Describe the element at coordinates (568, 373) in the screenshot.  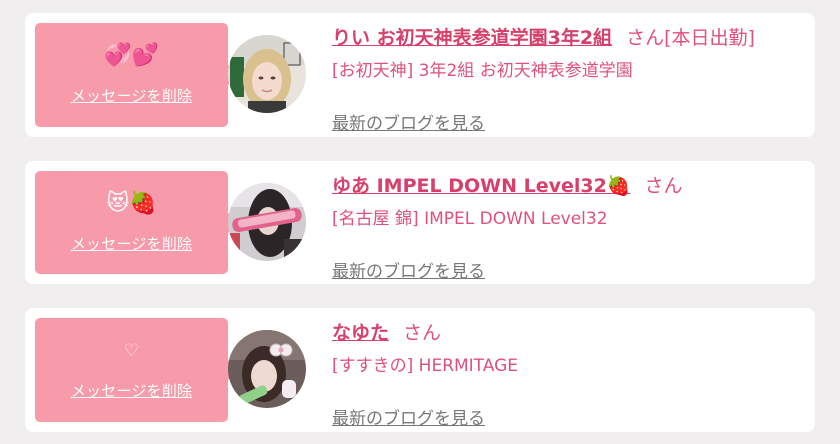
I see `message-info: なゆた さん [すすきの] HERMITAGE 最新のブログを見る` at that location.